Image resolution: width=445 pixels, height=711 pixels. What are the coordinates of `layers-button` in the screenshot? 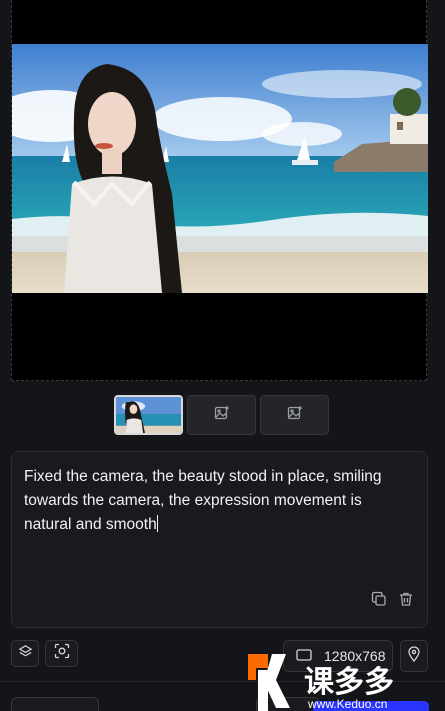 It's located at (25, 653).